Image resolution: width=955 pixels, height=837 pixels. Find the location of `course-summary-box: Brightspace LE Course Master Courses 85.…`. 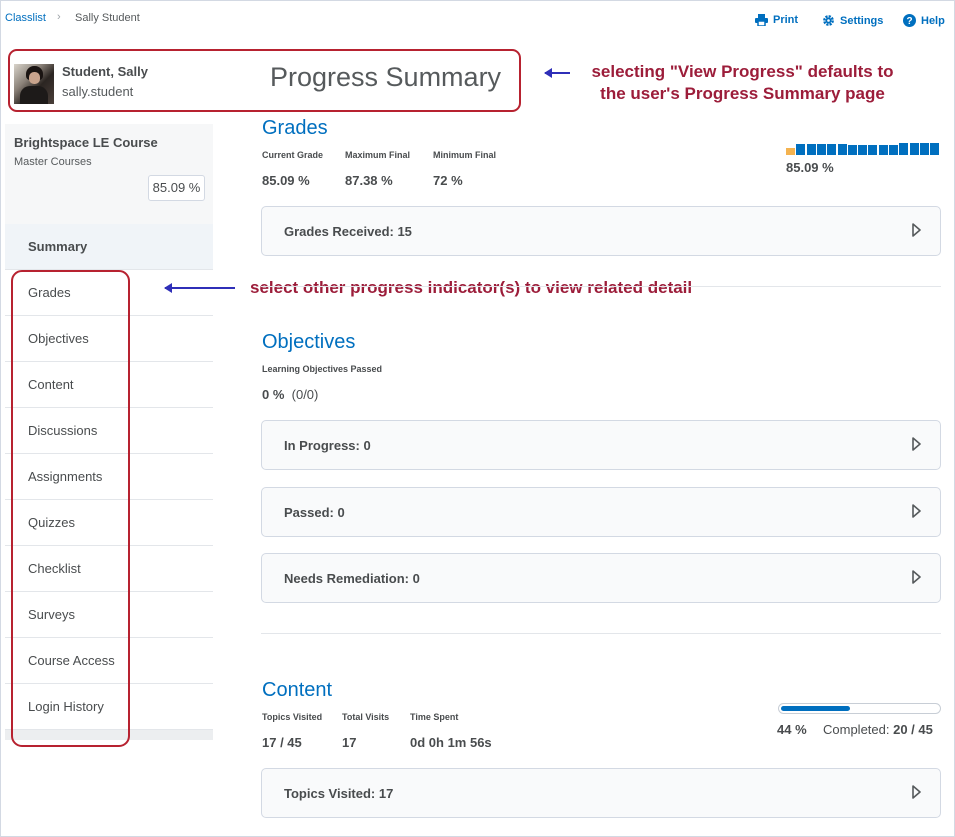

course-summary-box: Brightspace LE Course Master Courses 85.… is located at coordinates (109, 174).